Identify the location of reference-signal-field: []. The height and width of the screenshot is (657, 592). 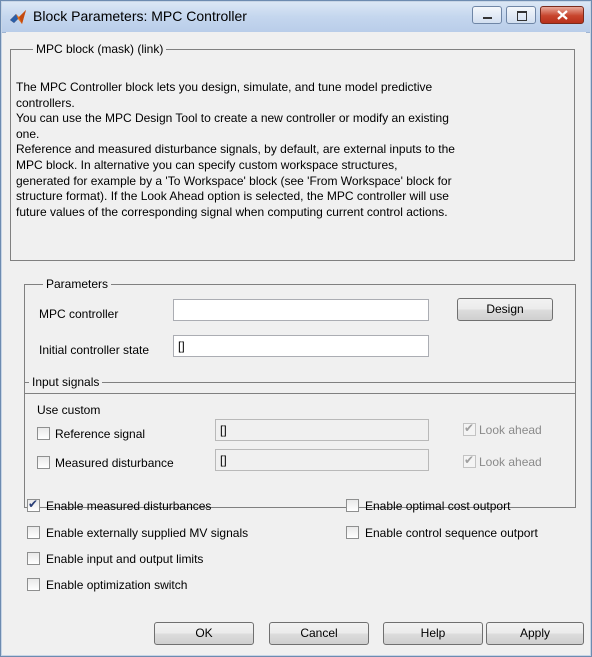
(322, 430).